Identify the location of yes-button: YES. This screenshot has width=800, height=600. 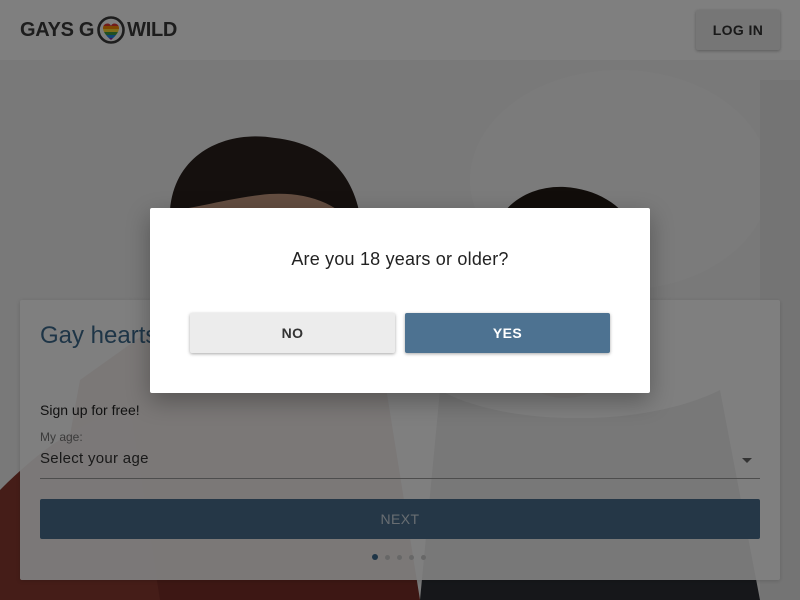
(507, 333).